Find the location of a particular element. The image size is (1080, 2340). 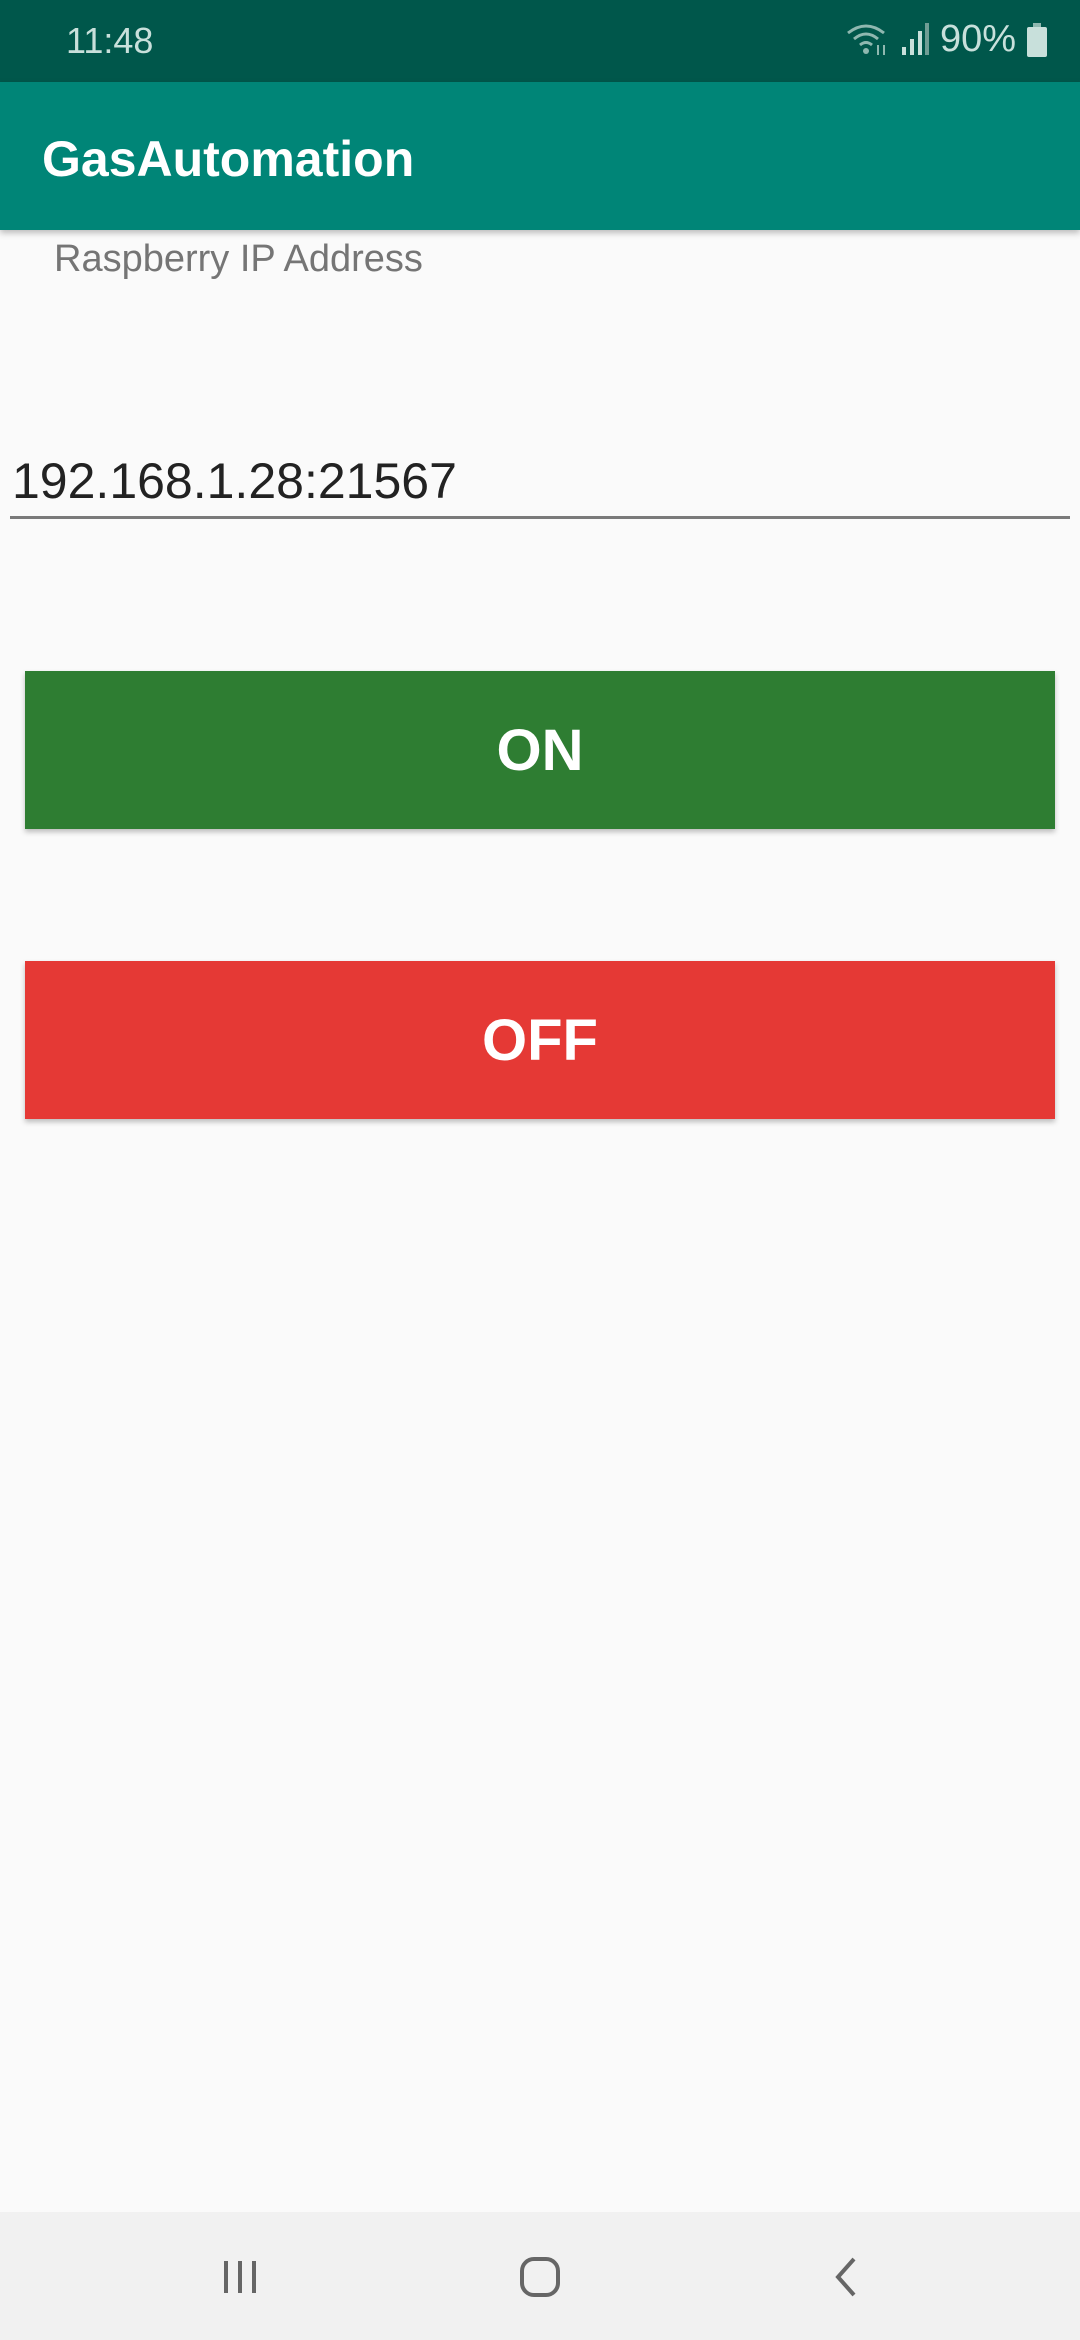

home-icon is located at coordinates (540, 2277).